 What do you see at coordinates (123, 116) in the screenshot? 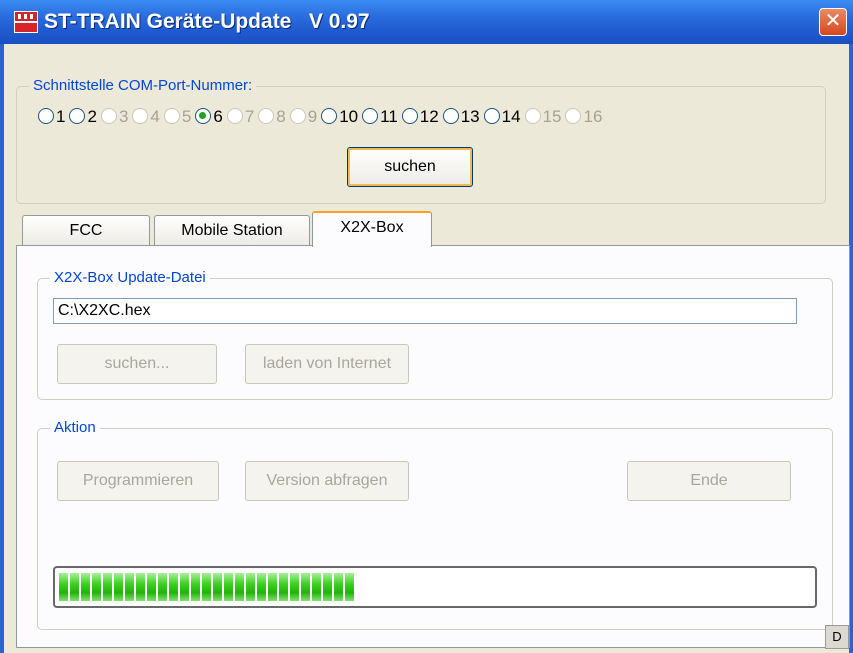
I see `com-port-label: 3` at bounding box center [123, 116].